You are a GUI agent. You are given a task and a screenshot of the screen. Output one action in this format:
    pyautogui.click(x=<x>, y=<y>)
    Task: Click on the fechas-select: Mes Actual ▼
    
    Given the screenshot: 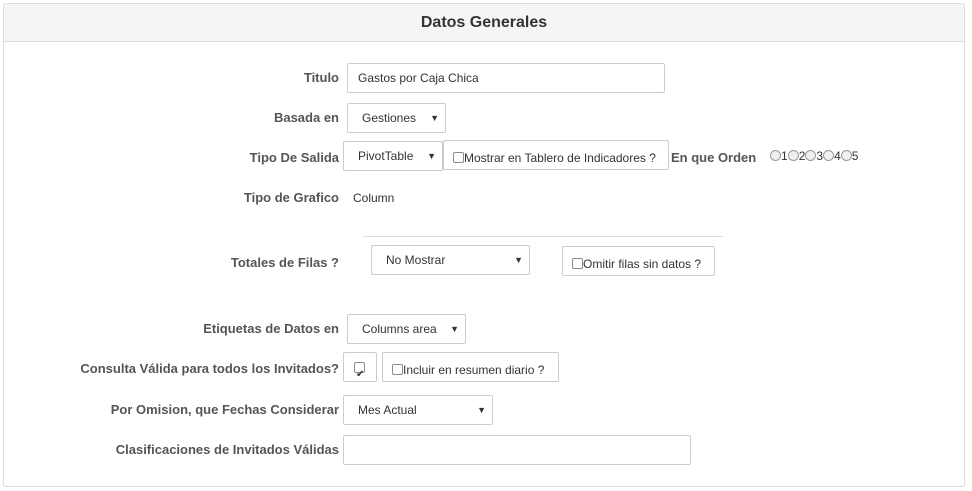 What is the action you would take?
    pyautogui.click(x=418, y=410)
    